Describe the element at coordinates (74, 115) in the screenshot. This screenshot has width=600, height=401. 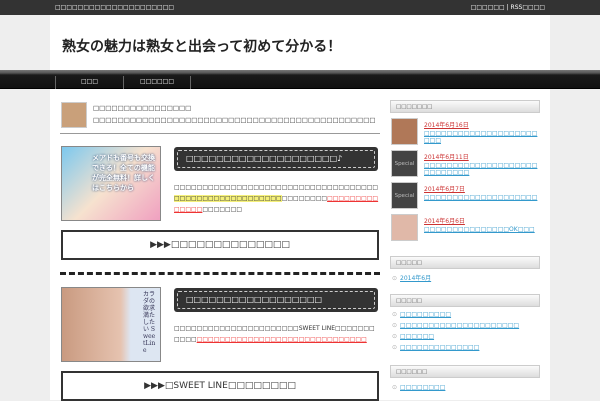
I see `intro-thumbnail` at that location.